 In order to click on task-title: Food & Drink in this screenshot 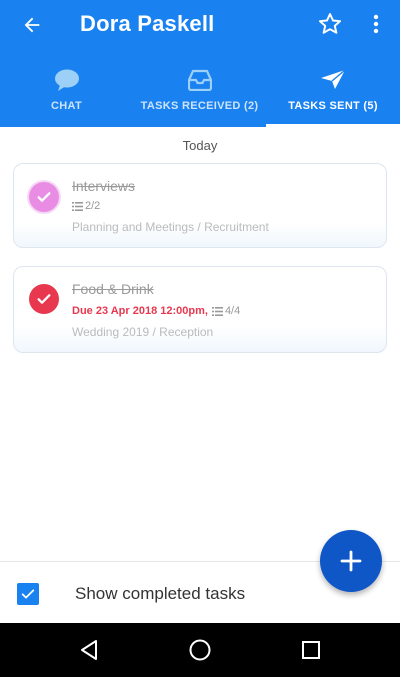, I will do `click(113, 289)`.